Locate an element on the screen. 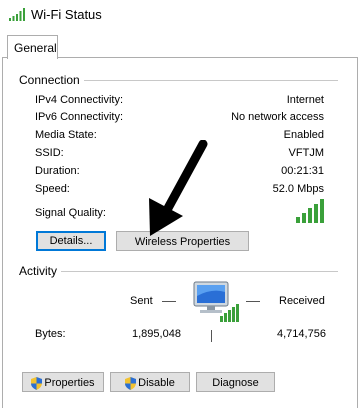 The width and height of the screenshot is (359, 408). activity-group-line is located at coordinates (199, 271).